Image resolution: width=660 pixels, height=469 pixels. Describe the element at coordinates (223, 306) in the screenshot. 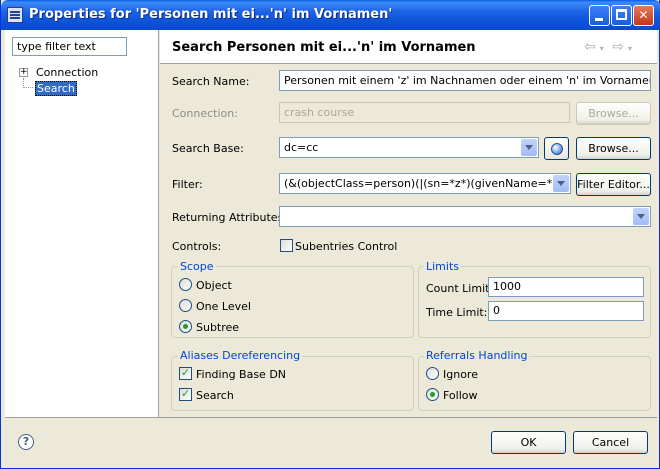

I see `scope-one-level-label: One Level` at that location.